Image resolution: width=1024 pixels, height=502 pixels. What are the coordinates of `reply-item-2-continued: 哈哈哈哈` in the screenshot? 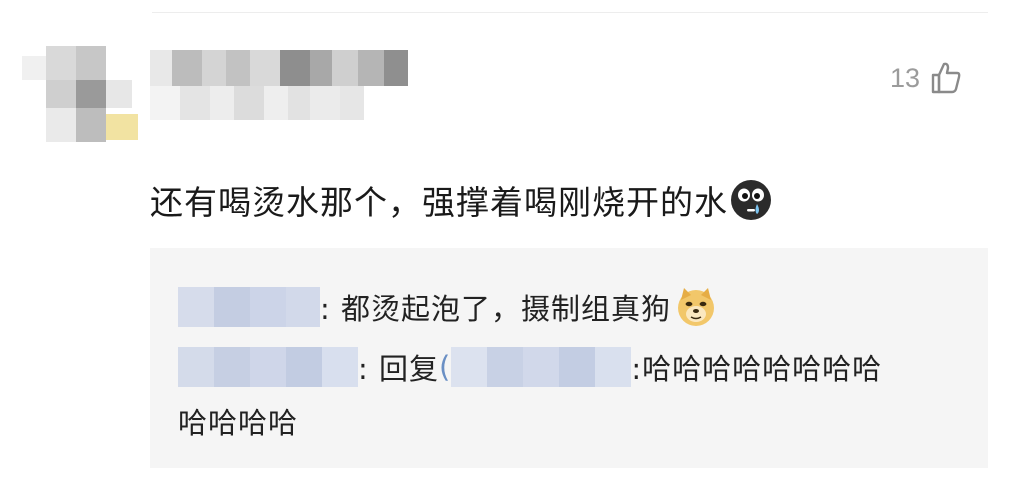 It's located at (238, 421).